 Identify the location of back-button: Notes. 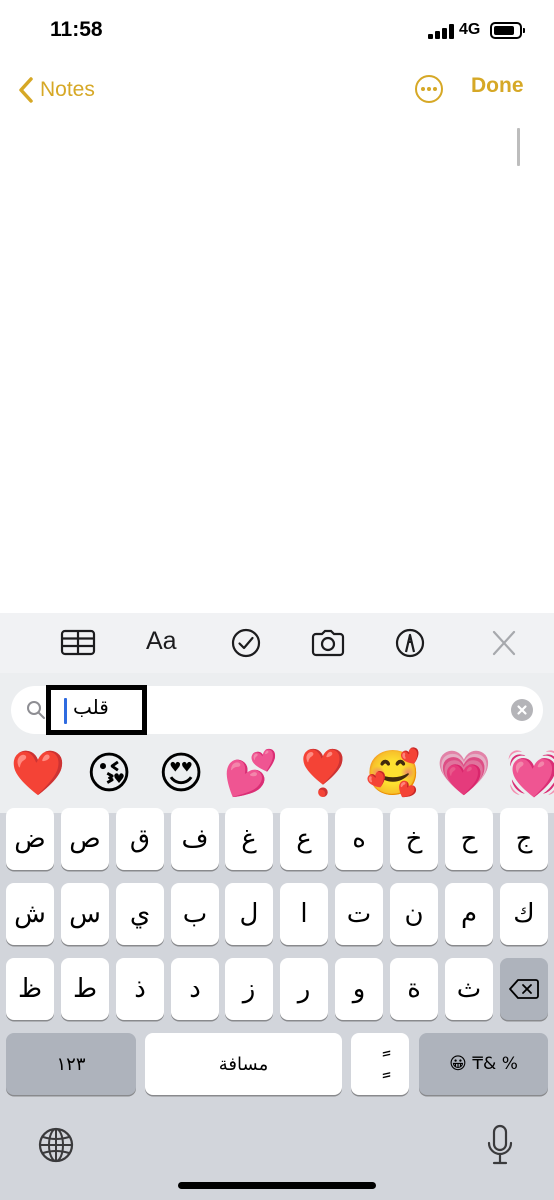
(55, 90).